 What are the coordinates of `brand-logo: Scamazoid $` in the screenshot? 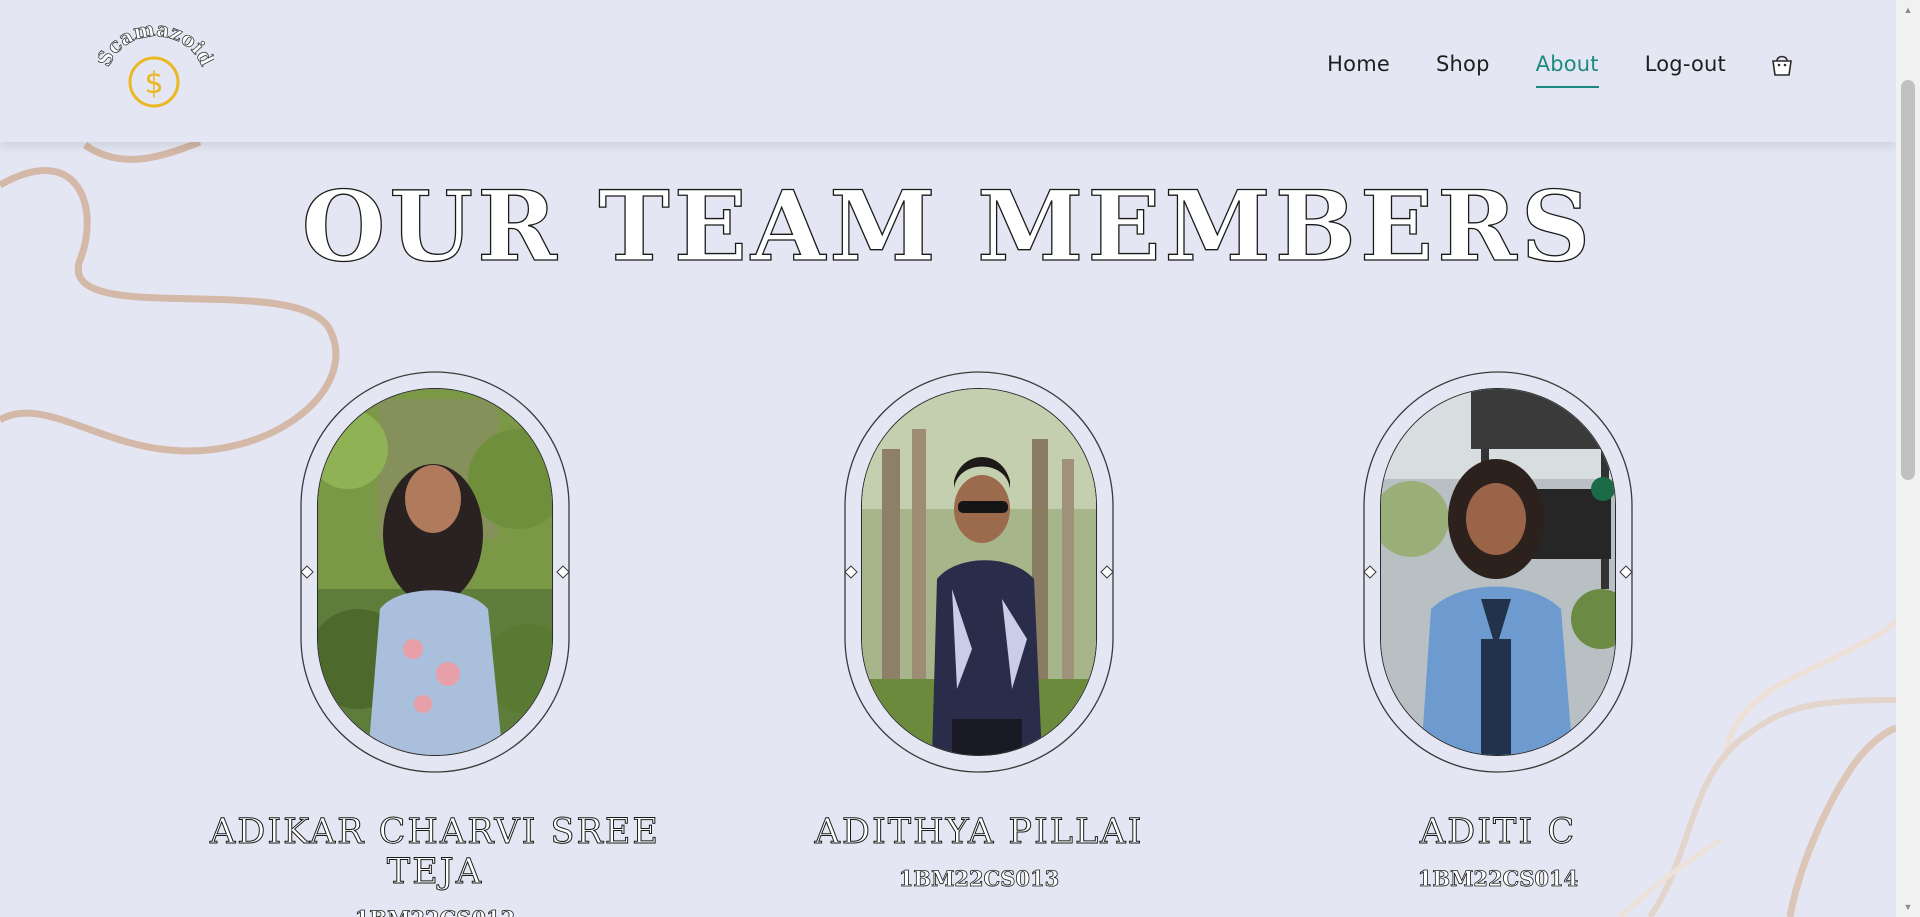 It's located at (155, 65).